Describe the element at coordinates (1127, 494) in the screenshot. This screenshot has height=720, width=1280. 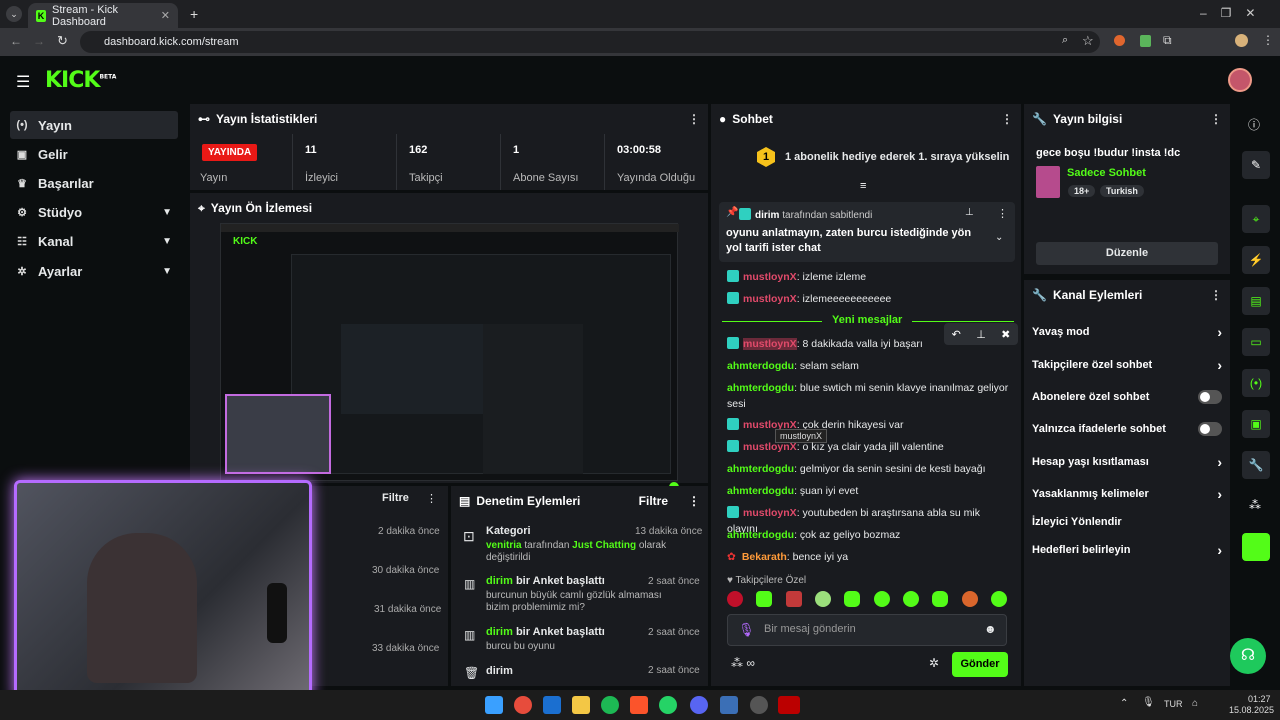
I see `banned-words-item: Yasaklanmış kelimeler ›` at that location.